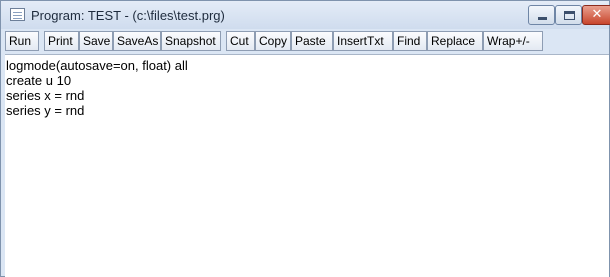  I want to click on cut-button: Cut, so click(240, 41).